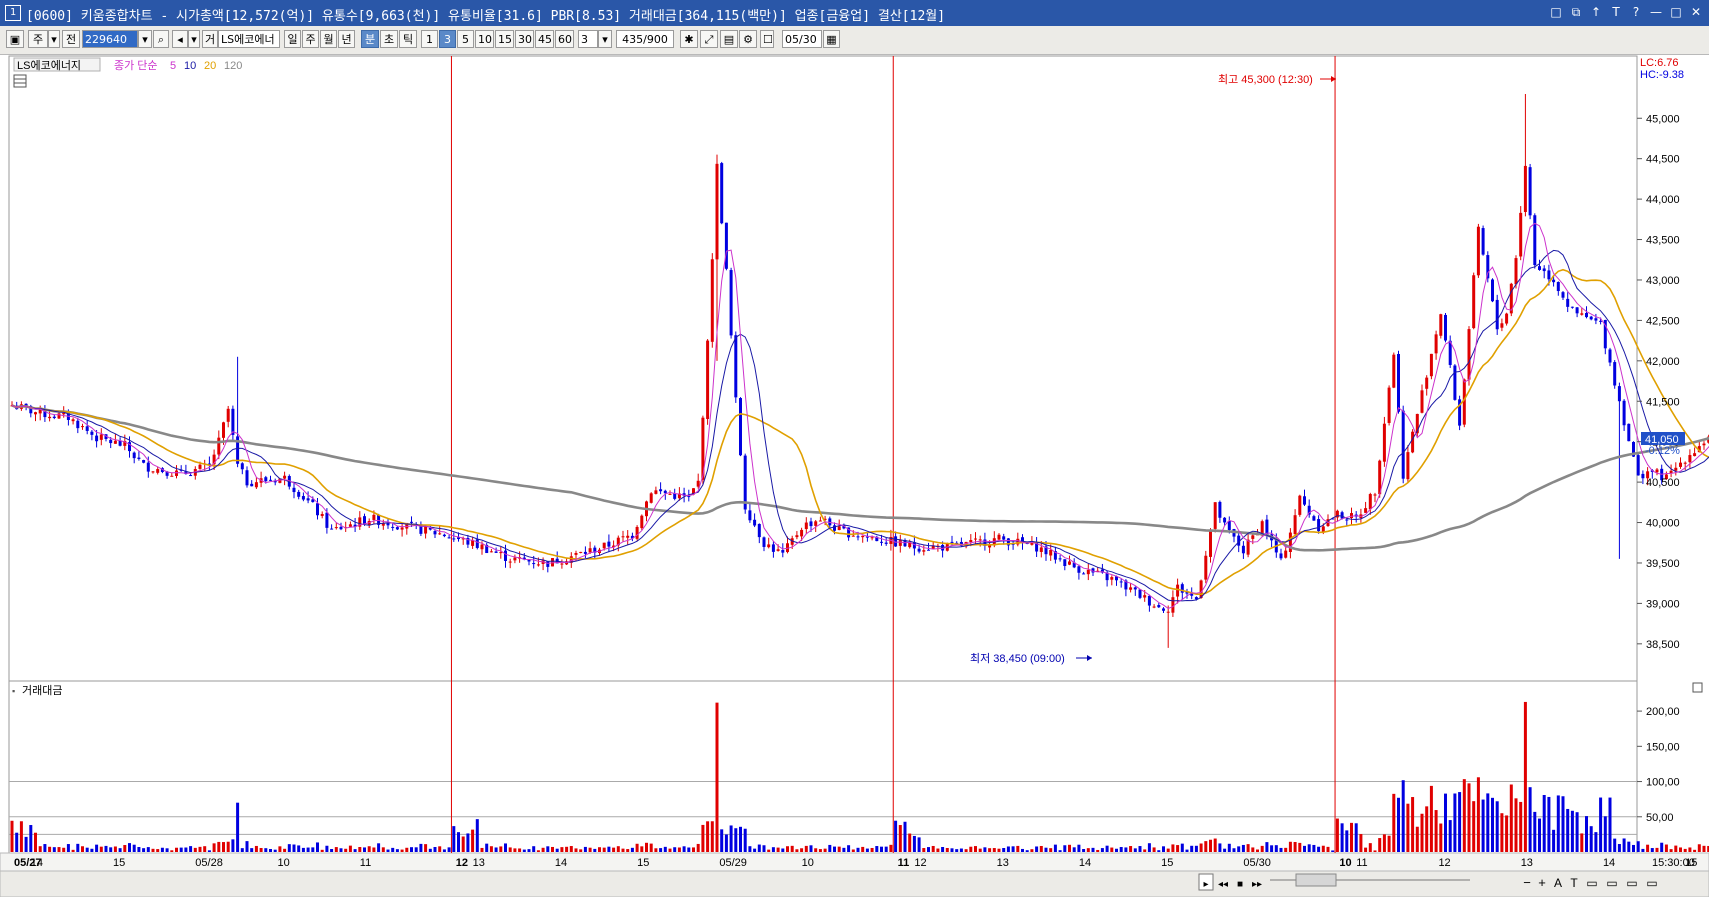 The height and width of the screenshot is (900, 1709). I want to click on maximize-icon: □, so click(1676, 12).